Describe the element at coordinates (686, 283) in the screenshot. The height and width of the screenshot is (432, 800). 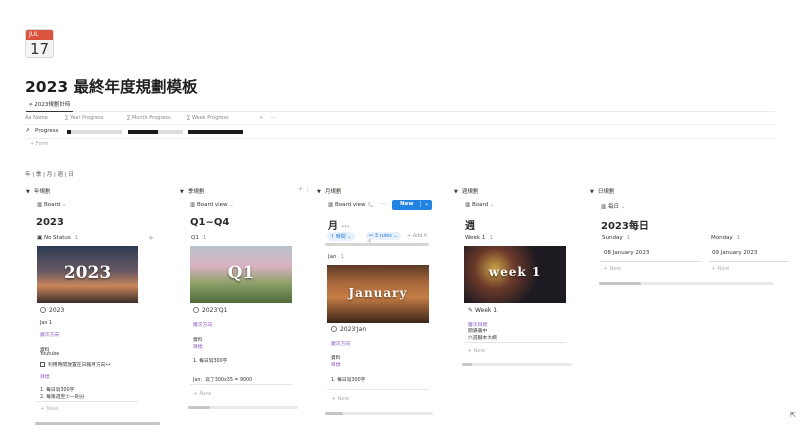
I see `day-scrollbar` at that location.